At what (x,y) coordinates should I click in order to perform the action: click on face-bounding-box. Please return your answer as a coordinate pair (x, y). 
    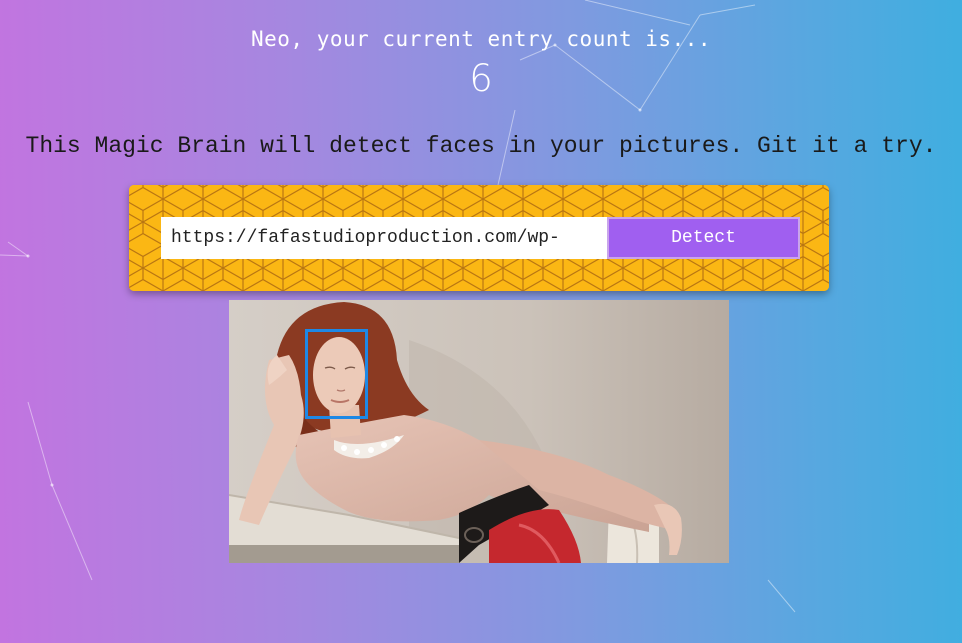
    Looking at the image, I should click on (336, 374).